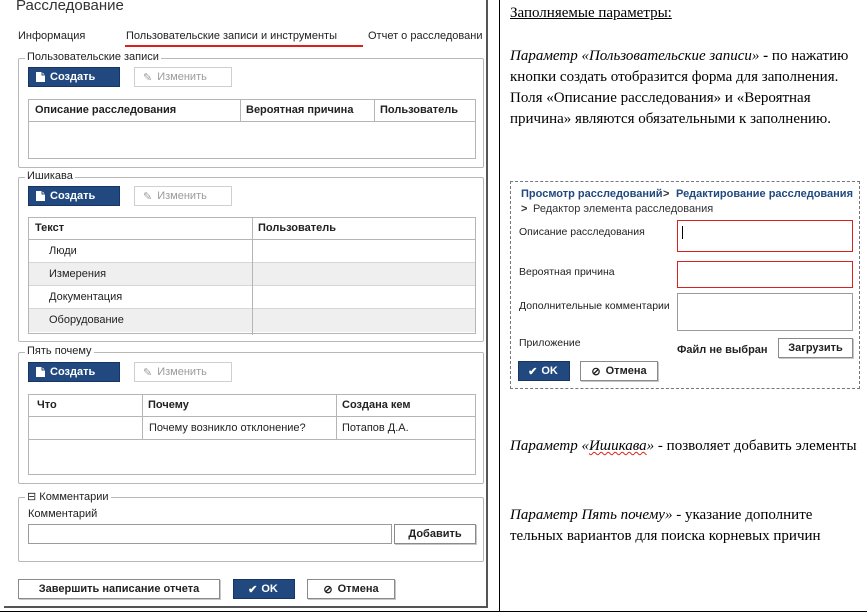 The image size is (867, 614). Describe the element at coordinates (244, 46) in the screenshot. I see `active-tab-indicator` at that location.